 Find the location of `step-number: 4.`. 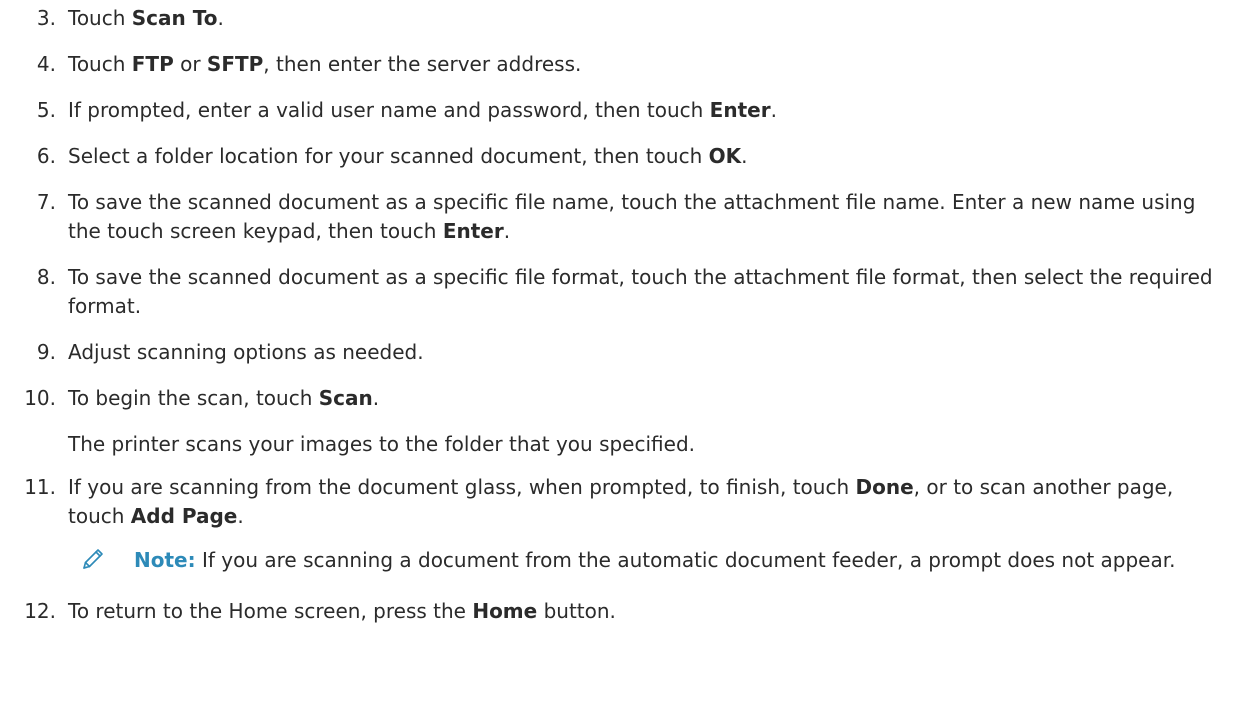

step-number: 4. is located at coordinates (46, 64).